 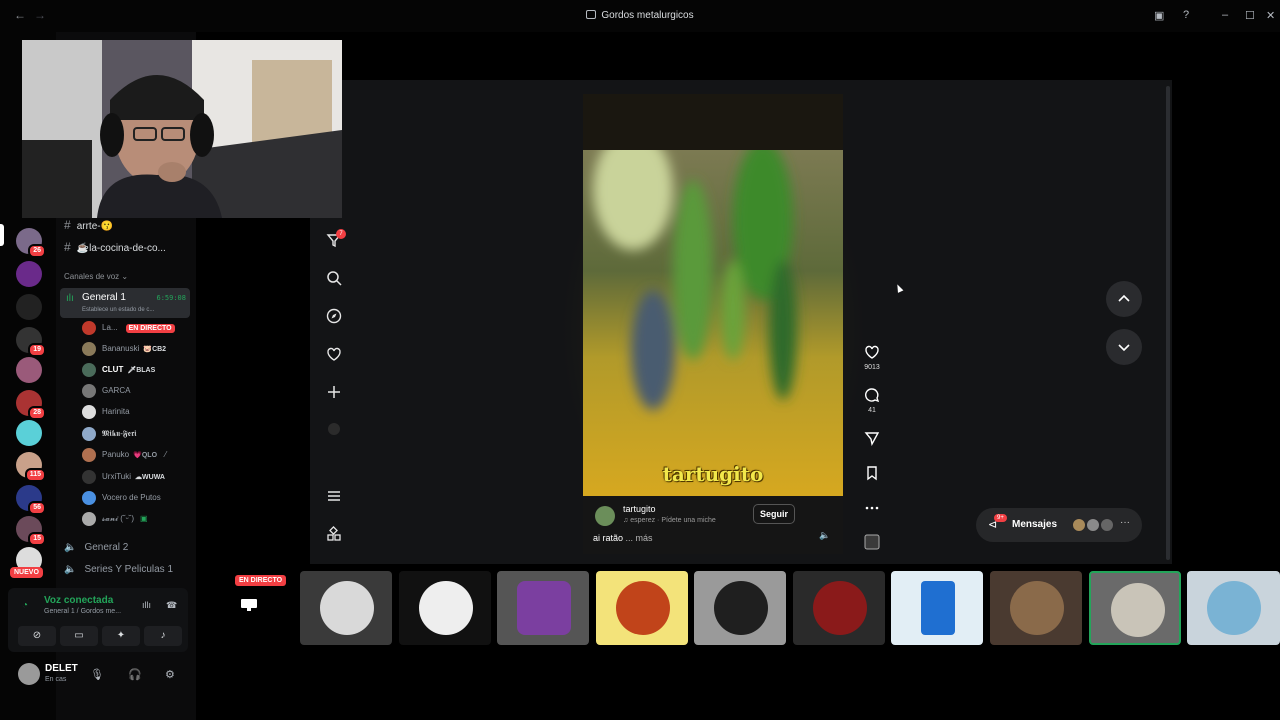 I want to click on server-icon: 19, so click(x=31, y=342).